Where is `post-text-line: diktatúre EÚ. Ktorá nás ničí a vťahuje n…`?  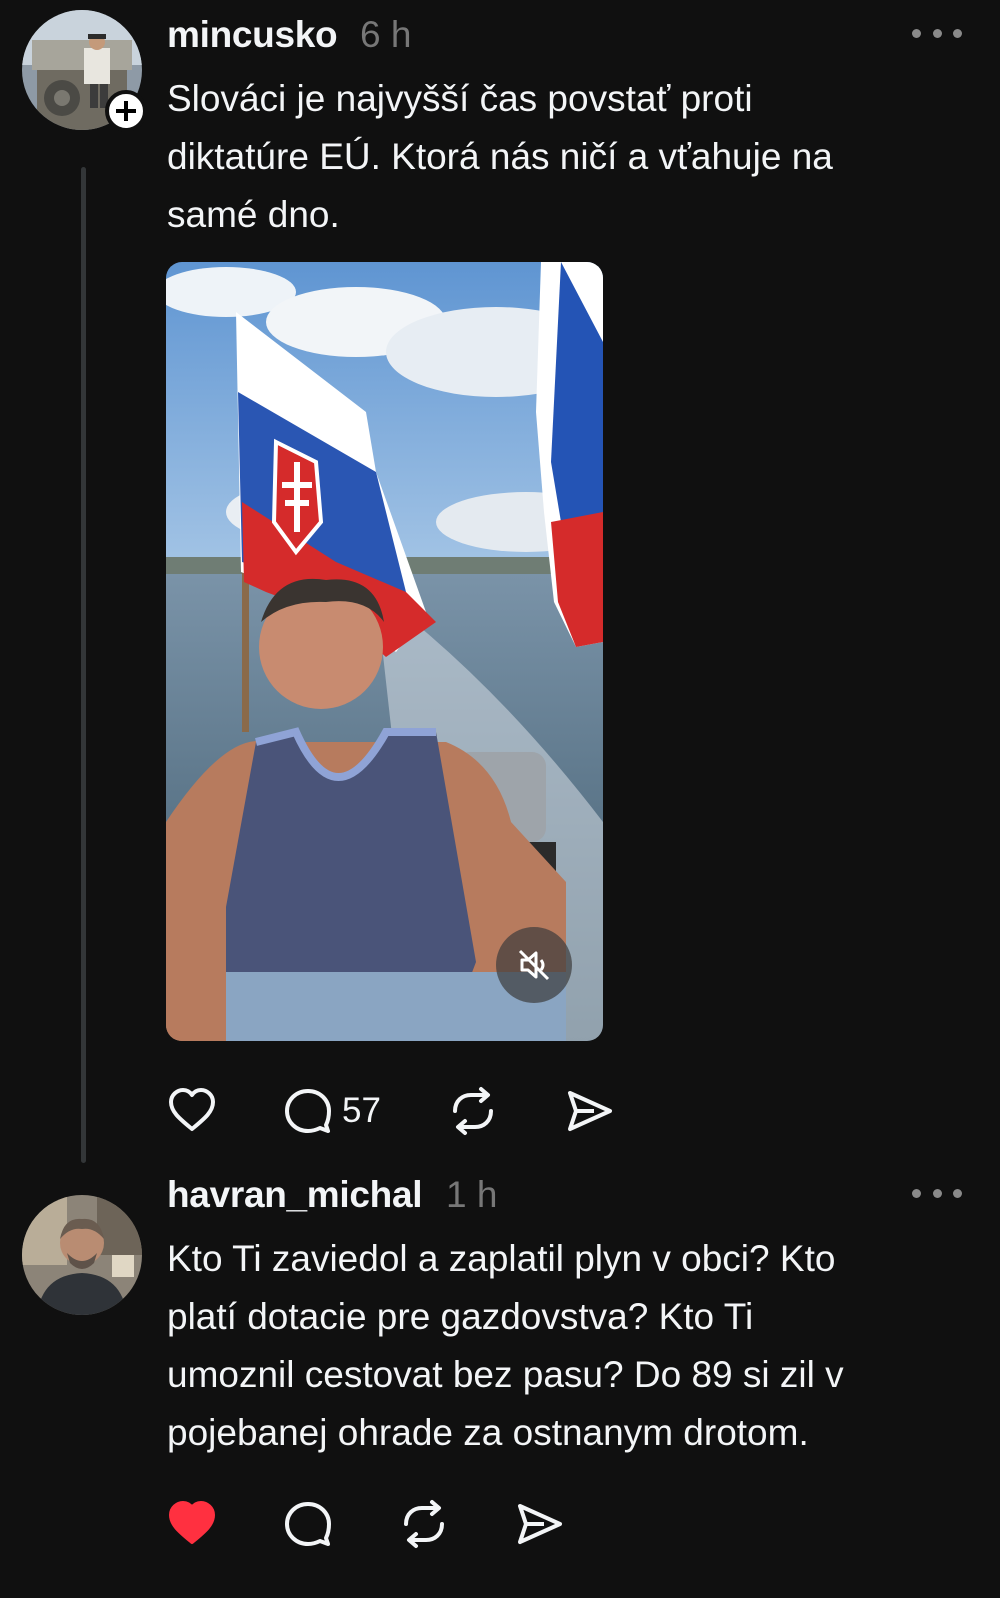
post-text-line: diktatúre EÚ. Ktorá nás ničí a vťahuje n… is located at coordinates (500, 156).